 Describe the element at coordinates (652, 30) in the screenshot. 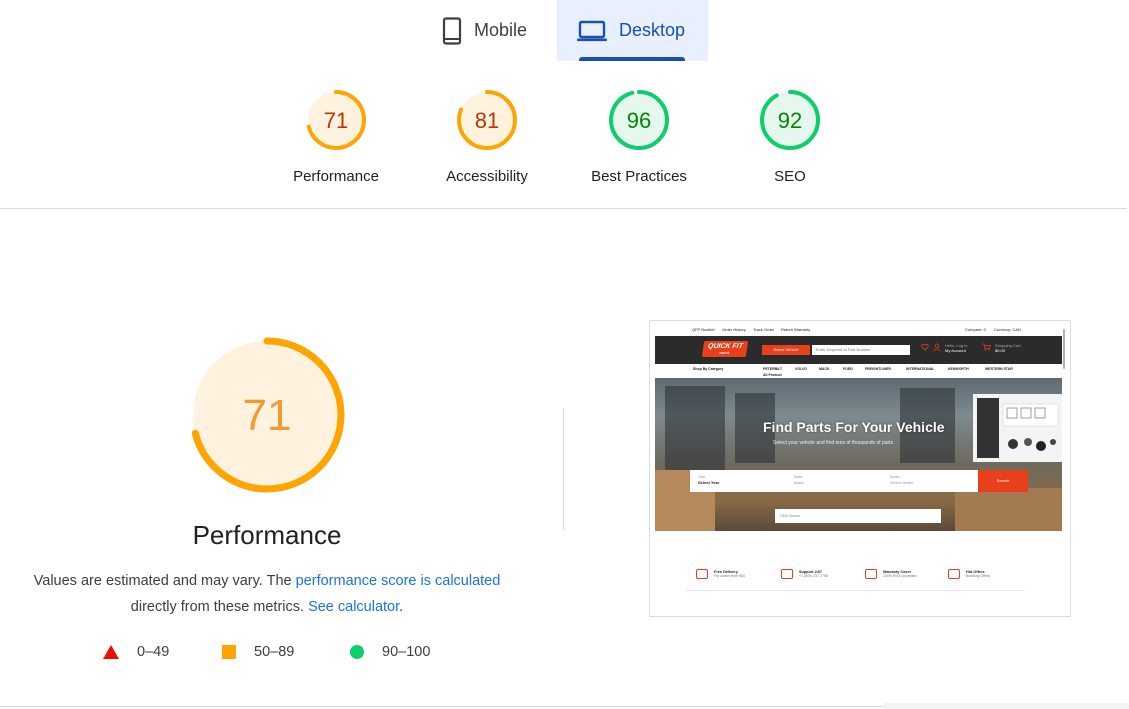

I see `tab-desktop-label: Desktop` at that location.